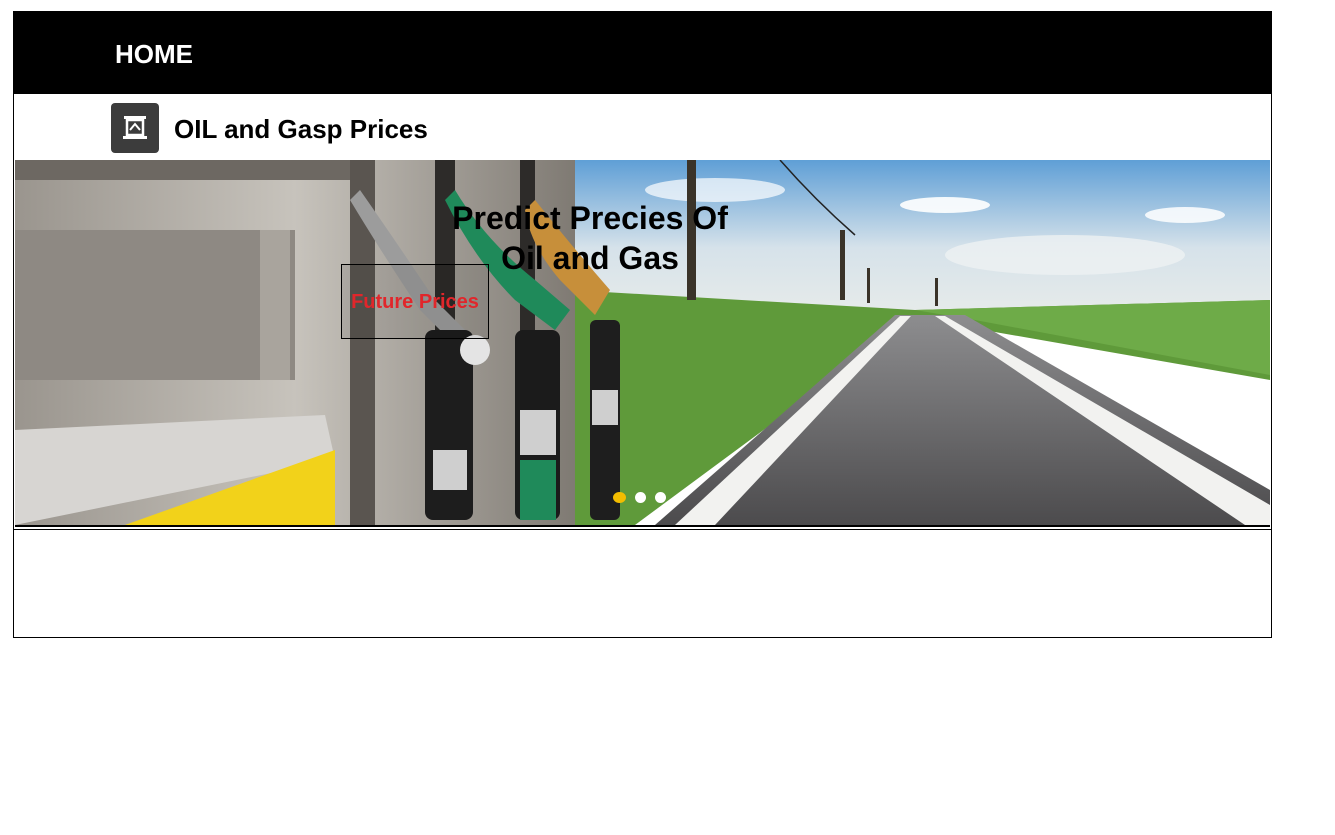 This screenshot has width=1335, height=835. I want to click on future-prices-button: Future Prices, so click(415, 301).